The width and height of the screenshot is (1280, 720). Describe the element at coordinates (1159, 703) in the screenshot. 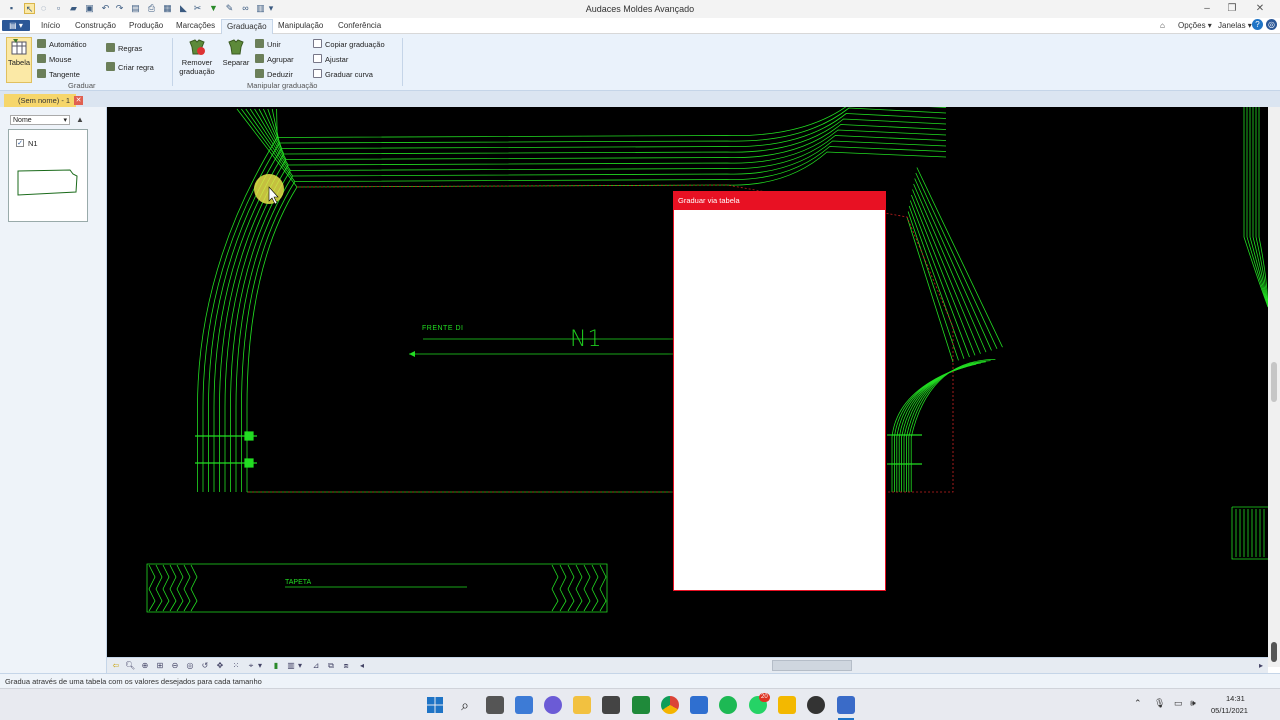

I see `microphone-icon: 🎙︎` at that location.